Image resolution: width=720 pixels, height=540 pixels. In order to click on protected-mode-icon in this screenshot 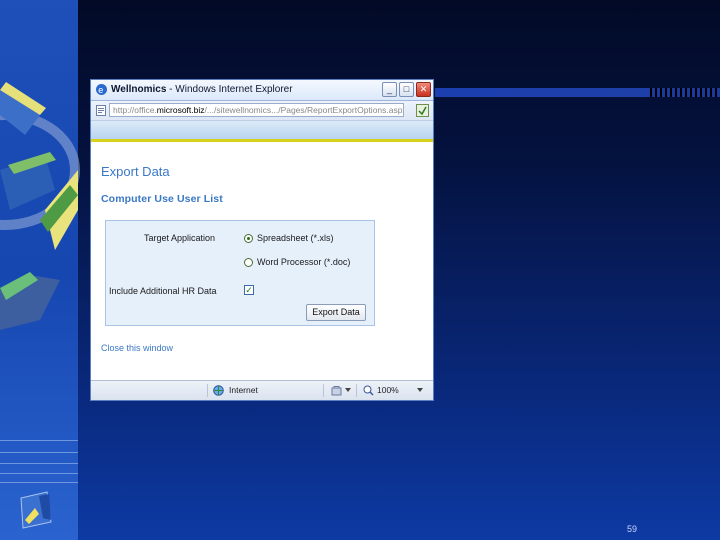, I will do `click(336, 390)`.